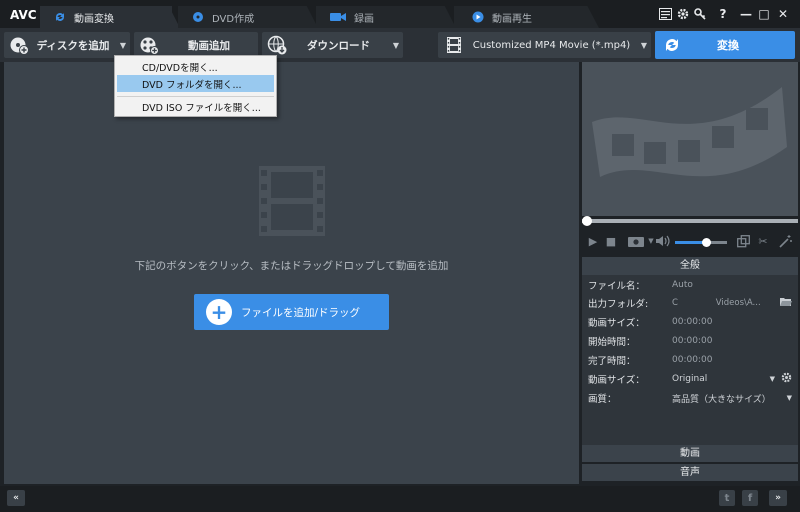 The image size is (800, 512). Describe the element at coordinates (478, 17) in the screenshot. I see `play-icon` at that location.